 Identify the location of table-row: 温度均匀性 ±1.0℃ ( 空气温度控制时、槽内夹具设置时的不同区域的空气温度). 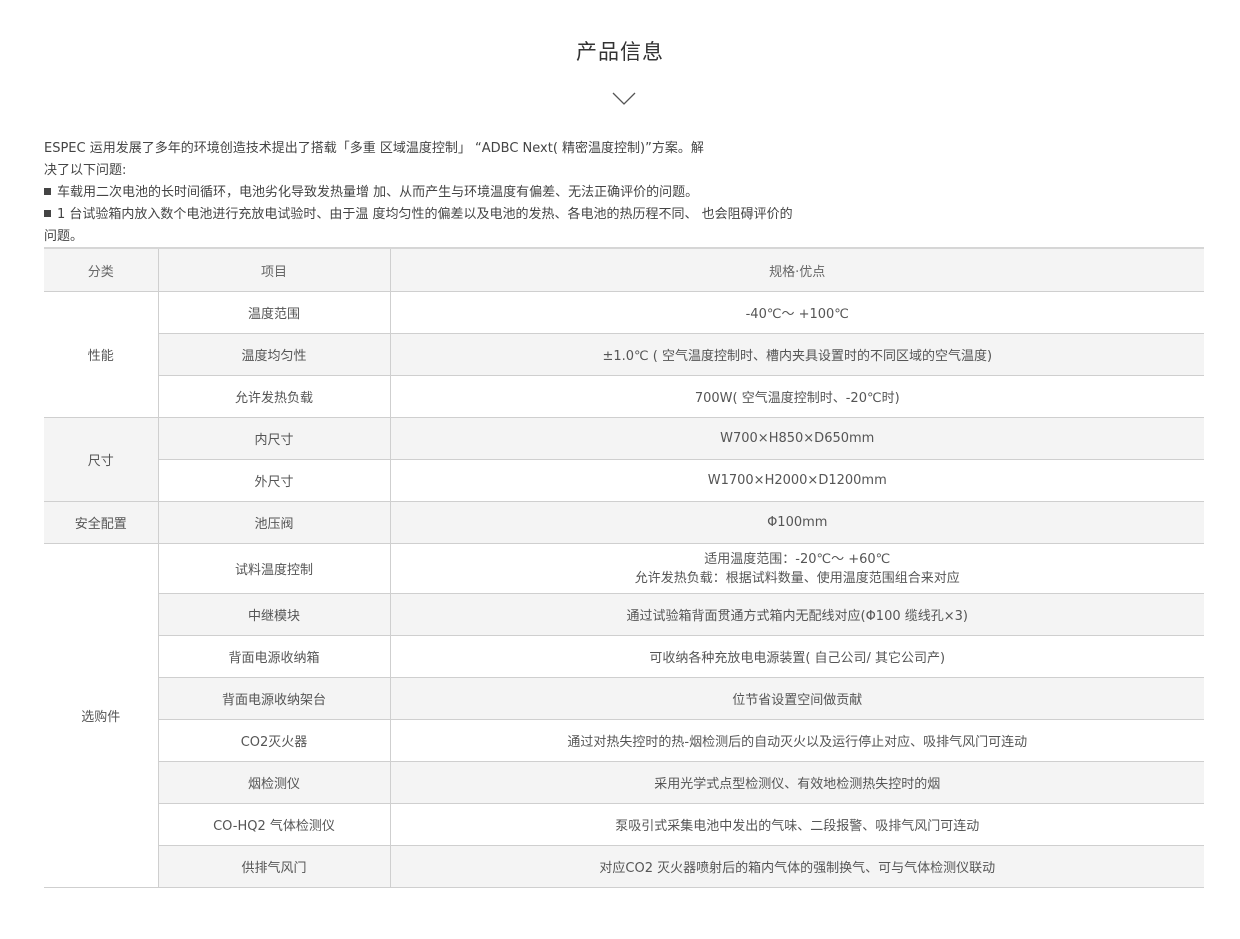
(624, 354).